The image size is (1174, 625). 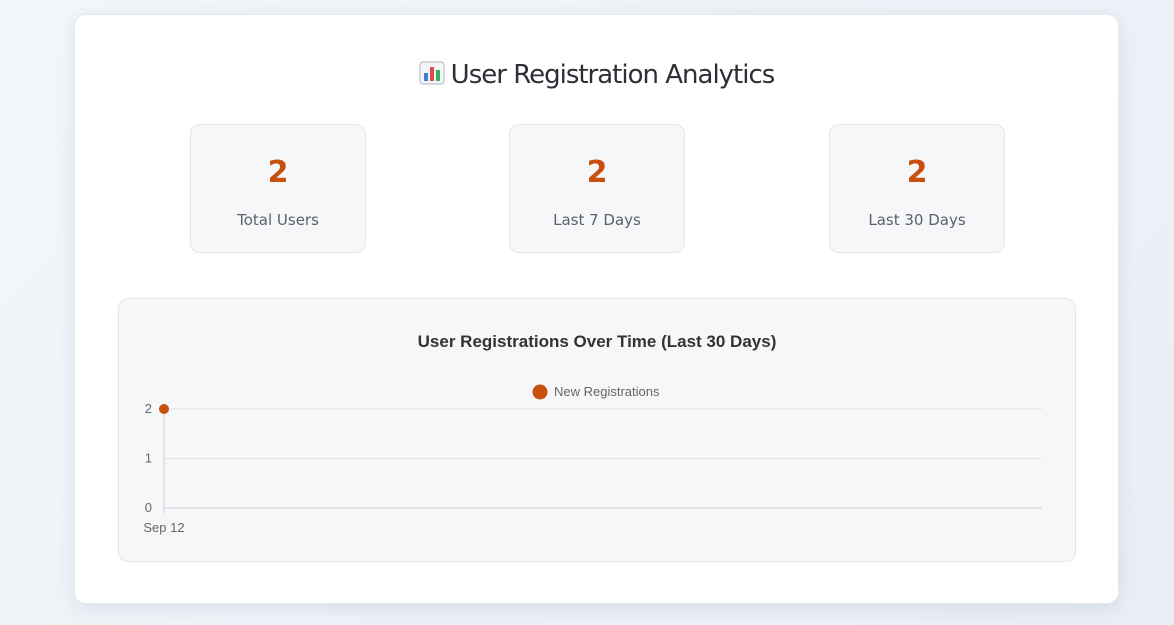 I want to click on x-tick-label: Sep 12, so click(x=163, y=527).